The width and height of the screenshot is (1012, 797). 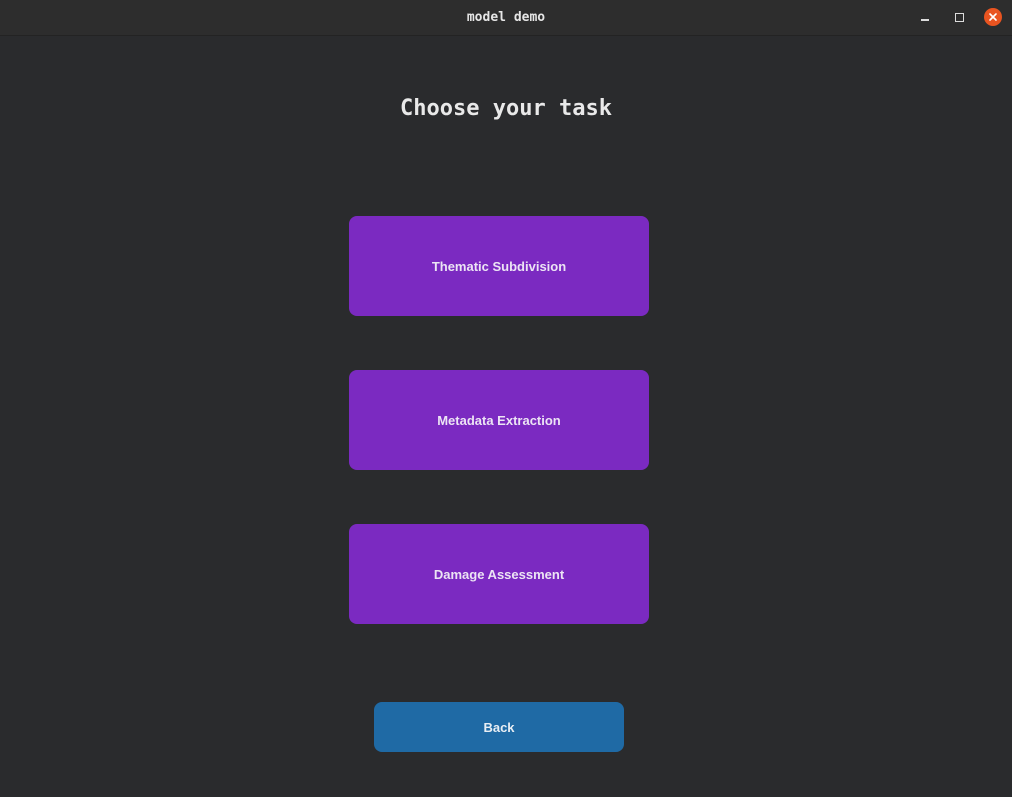 I want to click on maximize-button, so click(x=959, y=17).